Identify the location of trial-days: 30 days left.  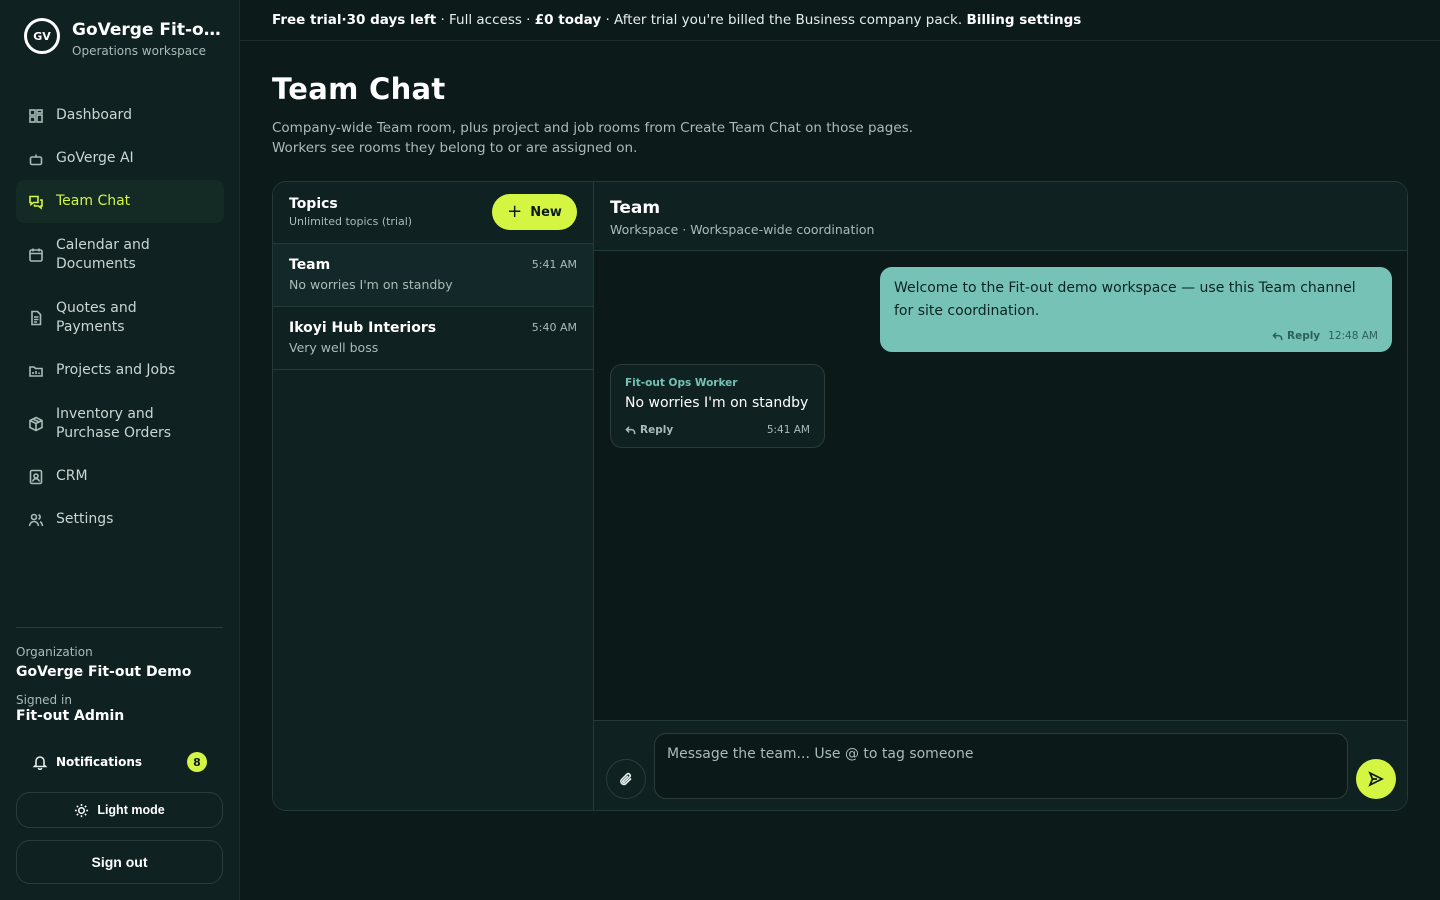
(391, 20).